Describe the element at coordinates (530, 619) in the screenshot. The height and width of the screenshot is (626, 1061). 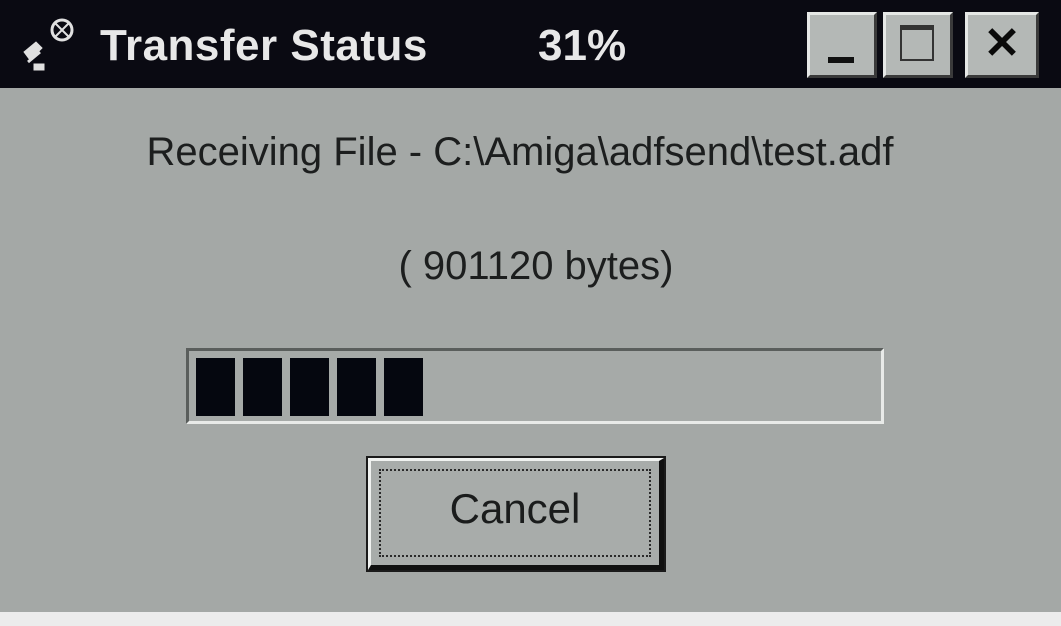
I see `window-bottom-edge` at that location.